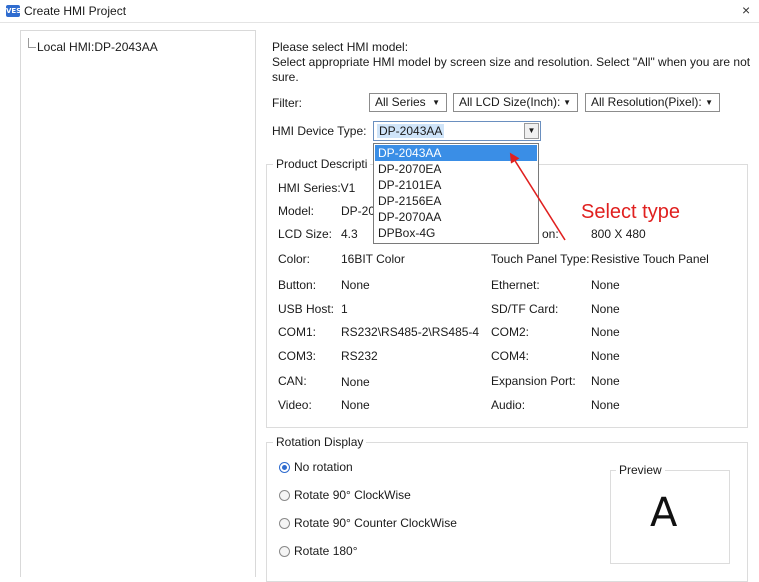 The width and height of the screenshot is (759, 582). Describe the element at coordinates (284, 467) in the screenshot. I see `no-rotation-radio` at that location.